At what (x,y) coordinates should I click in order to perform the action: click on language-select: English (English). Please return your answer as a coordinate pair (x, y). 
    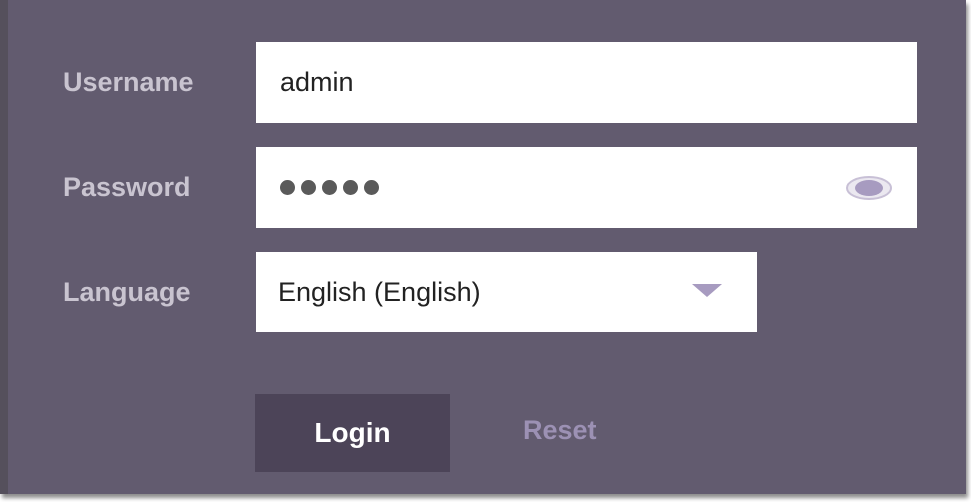
    Looking at the image, I should click on (506, 292).